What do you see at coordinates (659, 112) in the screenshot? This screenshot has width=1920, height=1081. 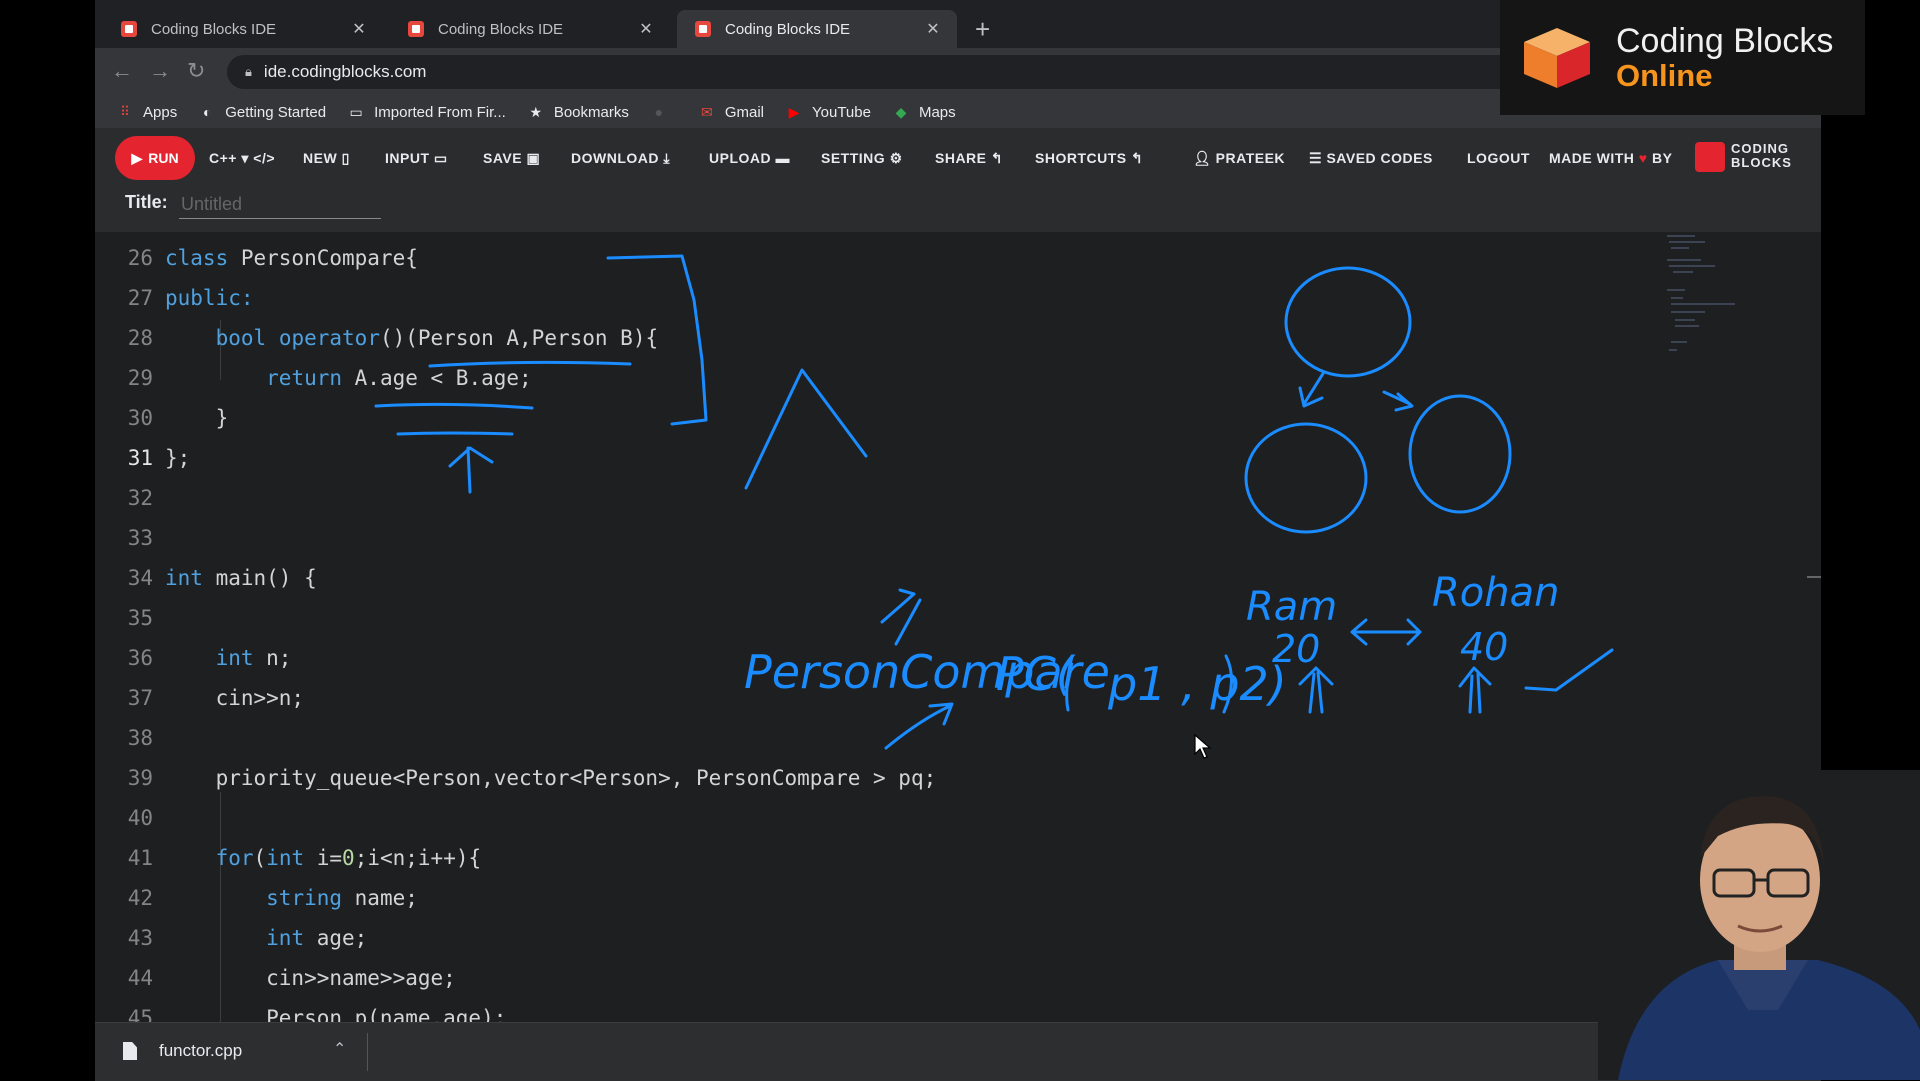 I see `github-icon: ●` at bounding box center [659, 112].